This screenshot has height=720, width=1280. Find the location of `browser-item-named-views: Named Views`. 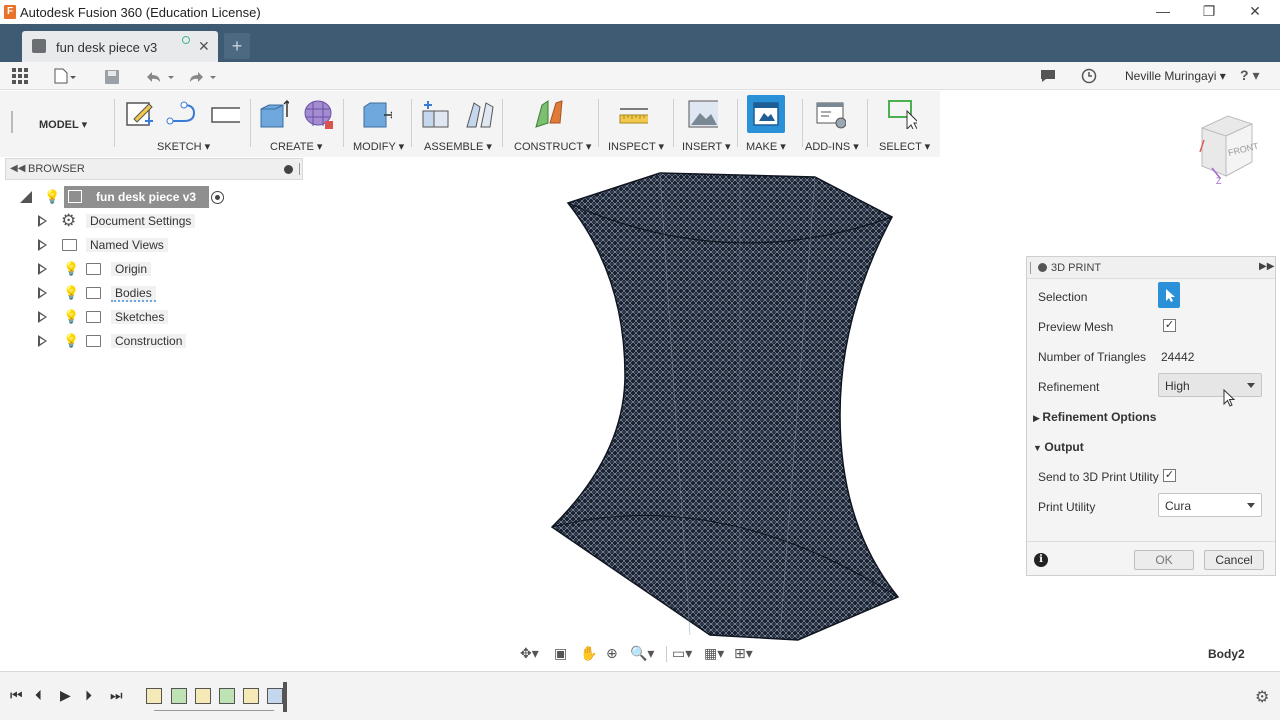

browser-item-named-views: Named Views is located at coordinates (150, 245).